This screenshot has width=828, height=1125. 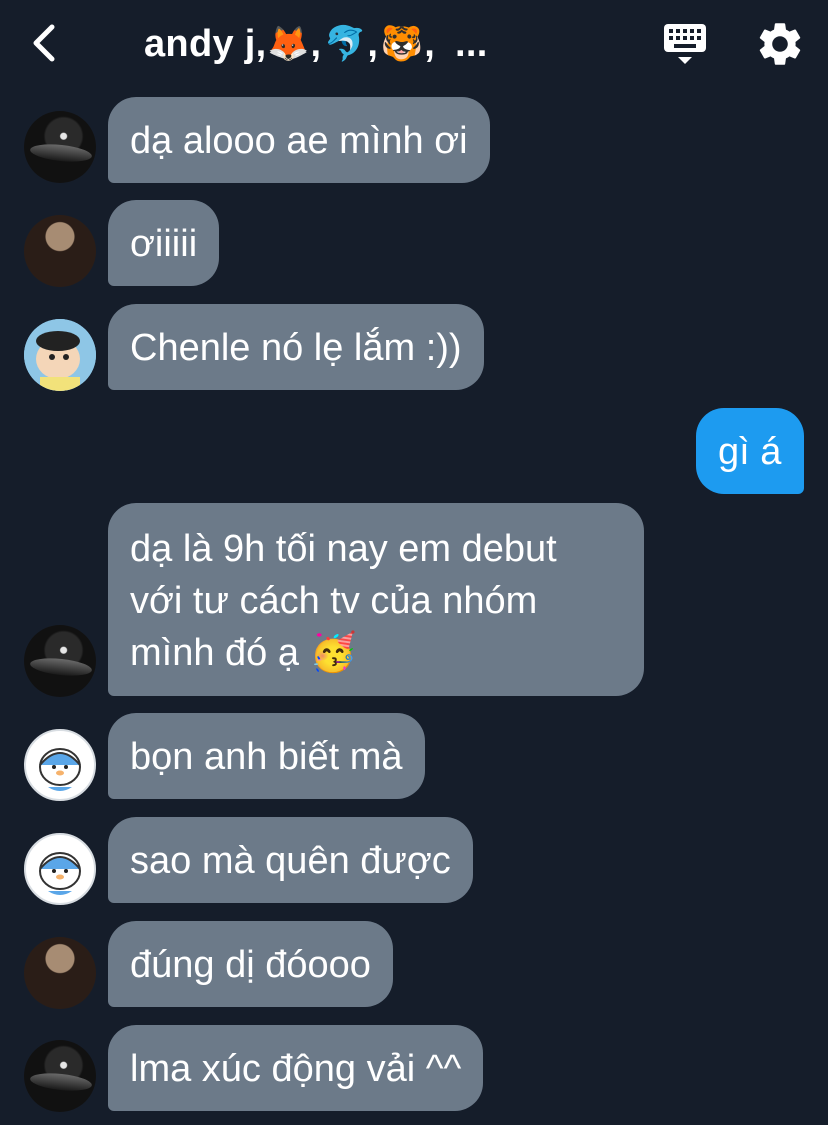 I want to click on message-text: dạ alooo ae mình ơi, so click(x=299, y=141).